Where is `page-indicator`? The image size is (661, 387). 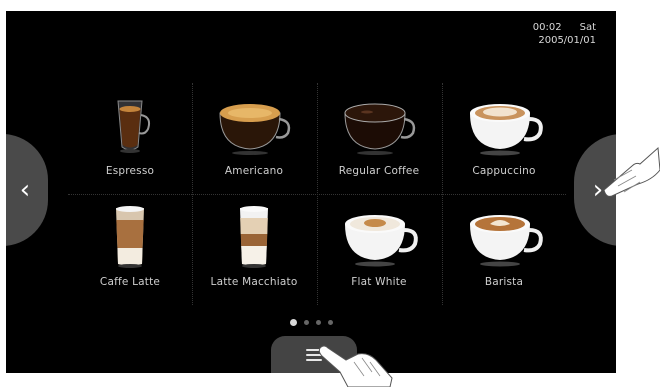
page-indicator is located at coordinates (311, 322).